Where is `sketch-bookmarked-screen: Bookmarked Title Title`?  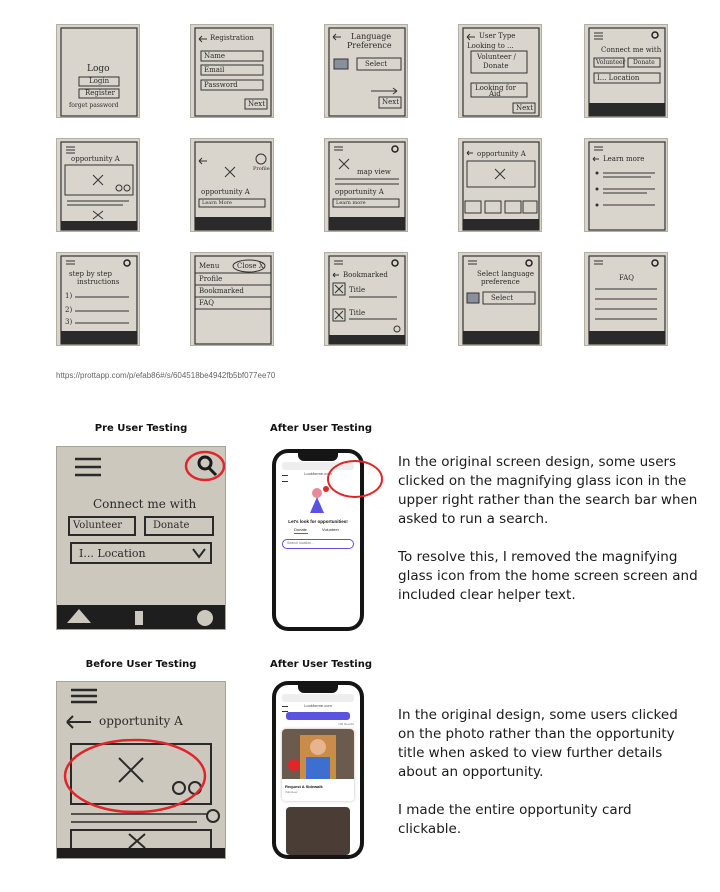 sketch-bookmarked-screen: Bookmarked Title Title is located at coordinates (366, 299).